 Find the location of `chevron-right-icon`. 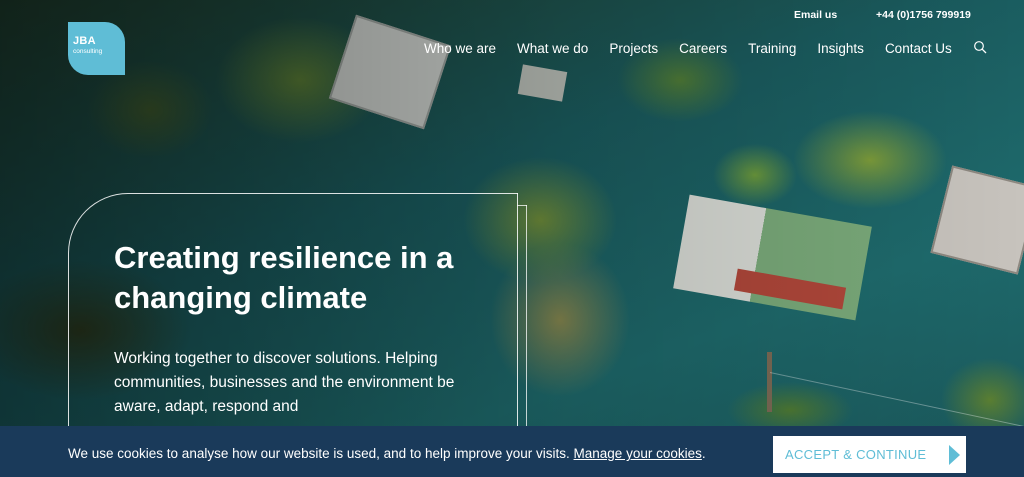

chevron-right-icon is located at coordinates (954, 455).